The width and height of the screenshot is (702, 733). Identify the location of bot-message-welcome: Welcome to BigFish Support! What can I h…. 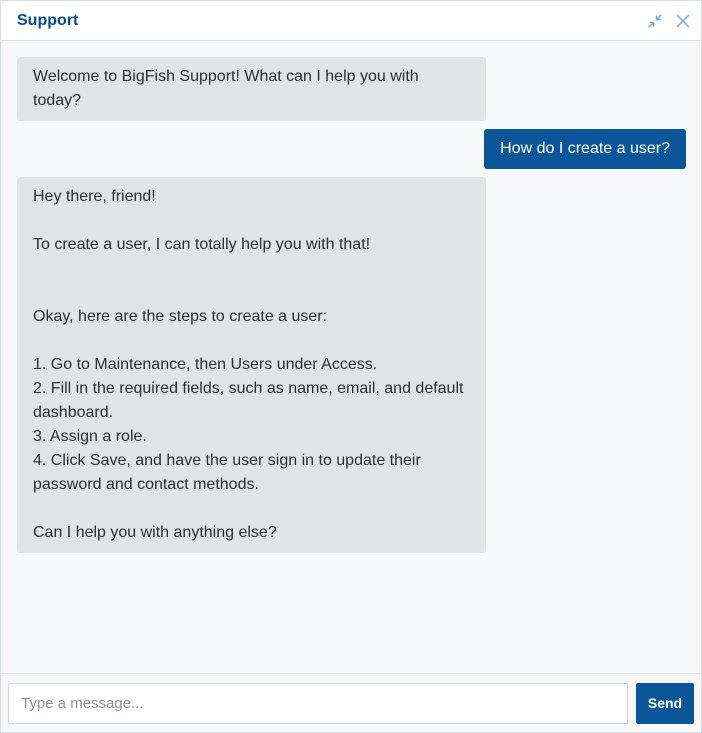
(251, 89).